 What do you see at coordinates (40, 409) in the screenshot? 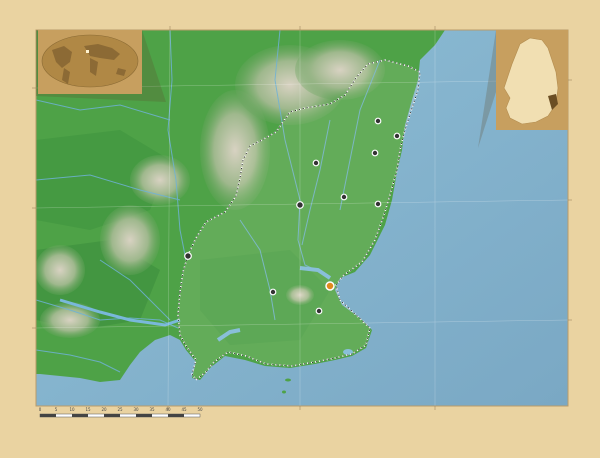
I see `scale-tick-label: 0` at bounding box center [40, 409].